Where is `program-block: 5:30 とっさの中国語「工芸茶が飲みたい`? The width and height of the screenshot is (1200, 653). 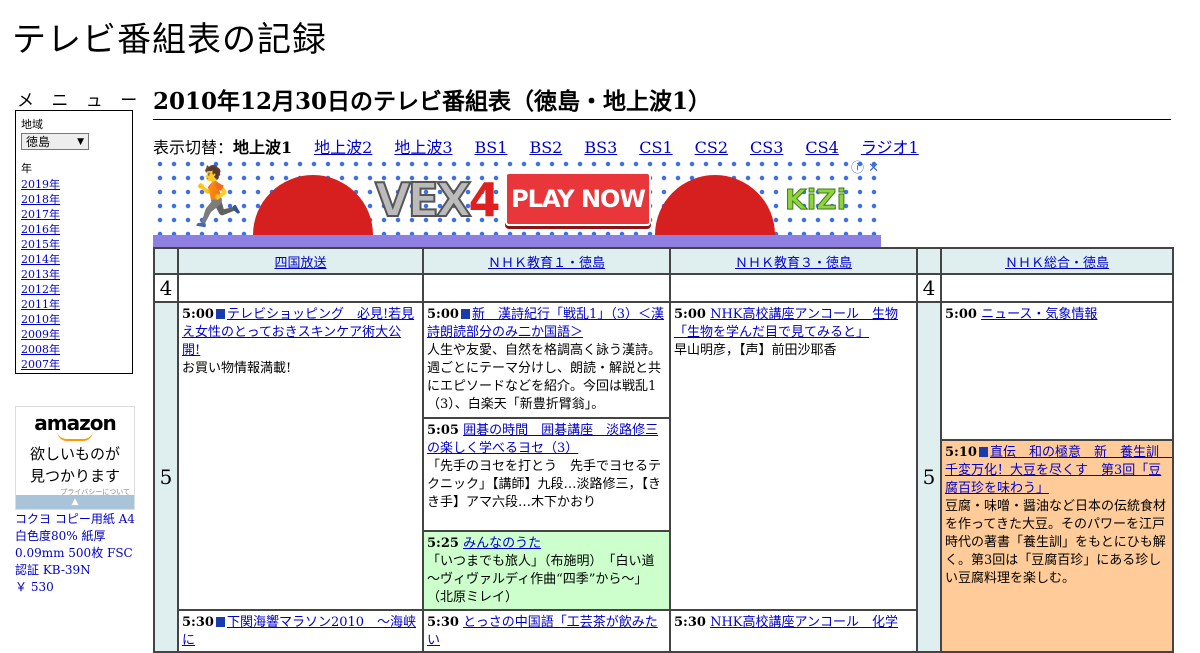
program-block: 5:30 とっさの中国語「工芸茶が飲みたい is located at coordinates (546, 631).